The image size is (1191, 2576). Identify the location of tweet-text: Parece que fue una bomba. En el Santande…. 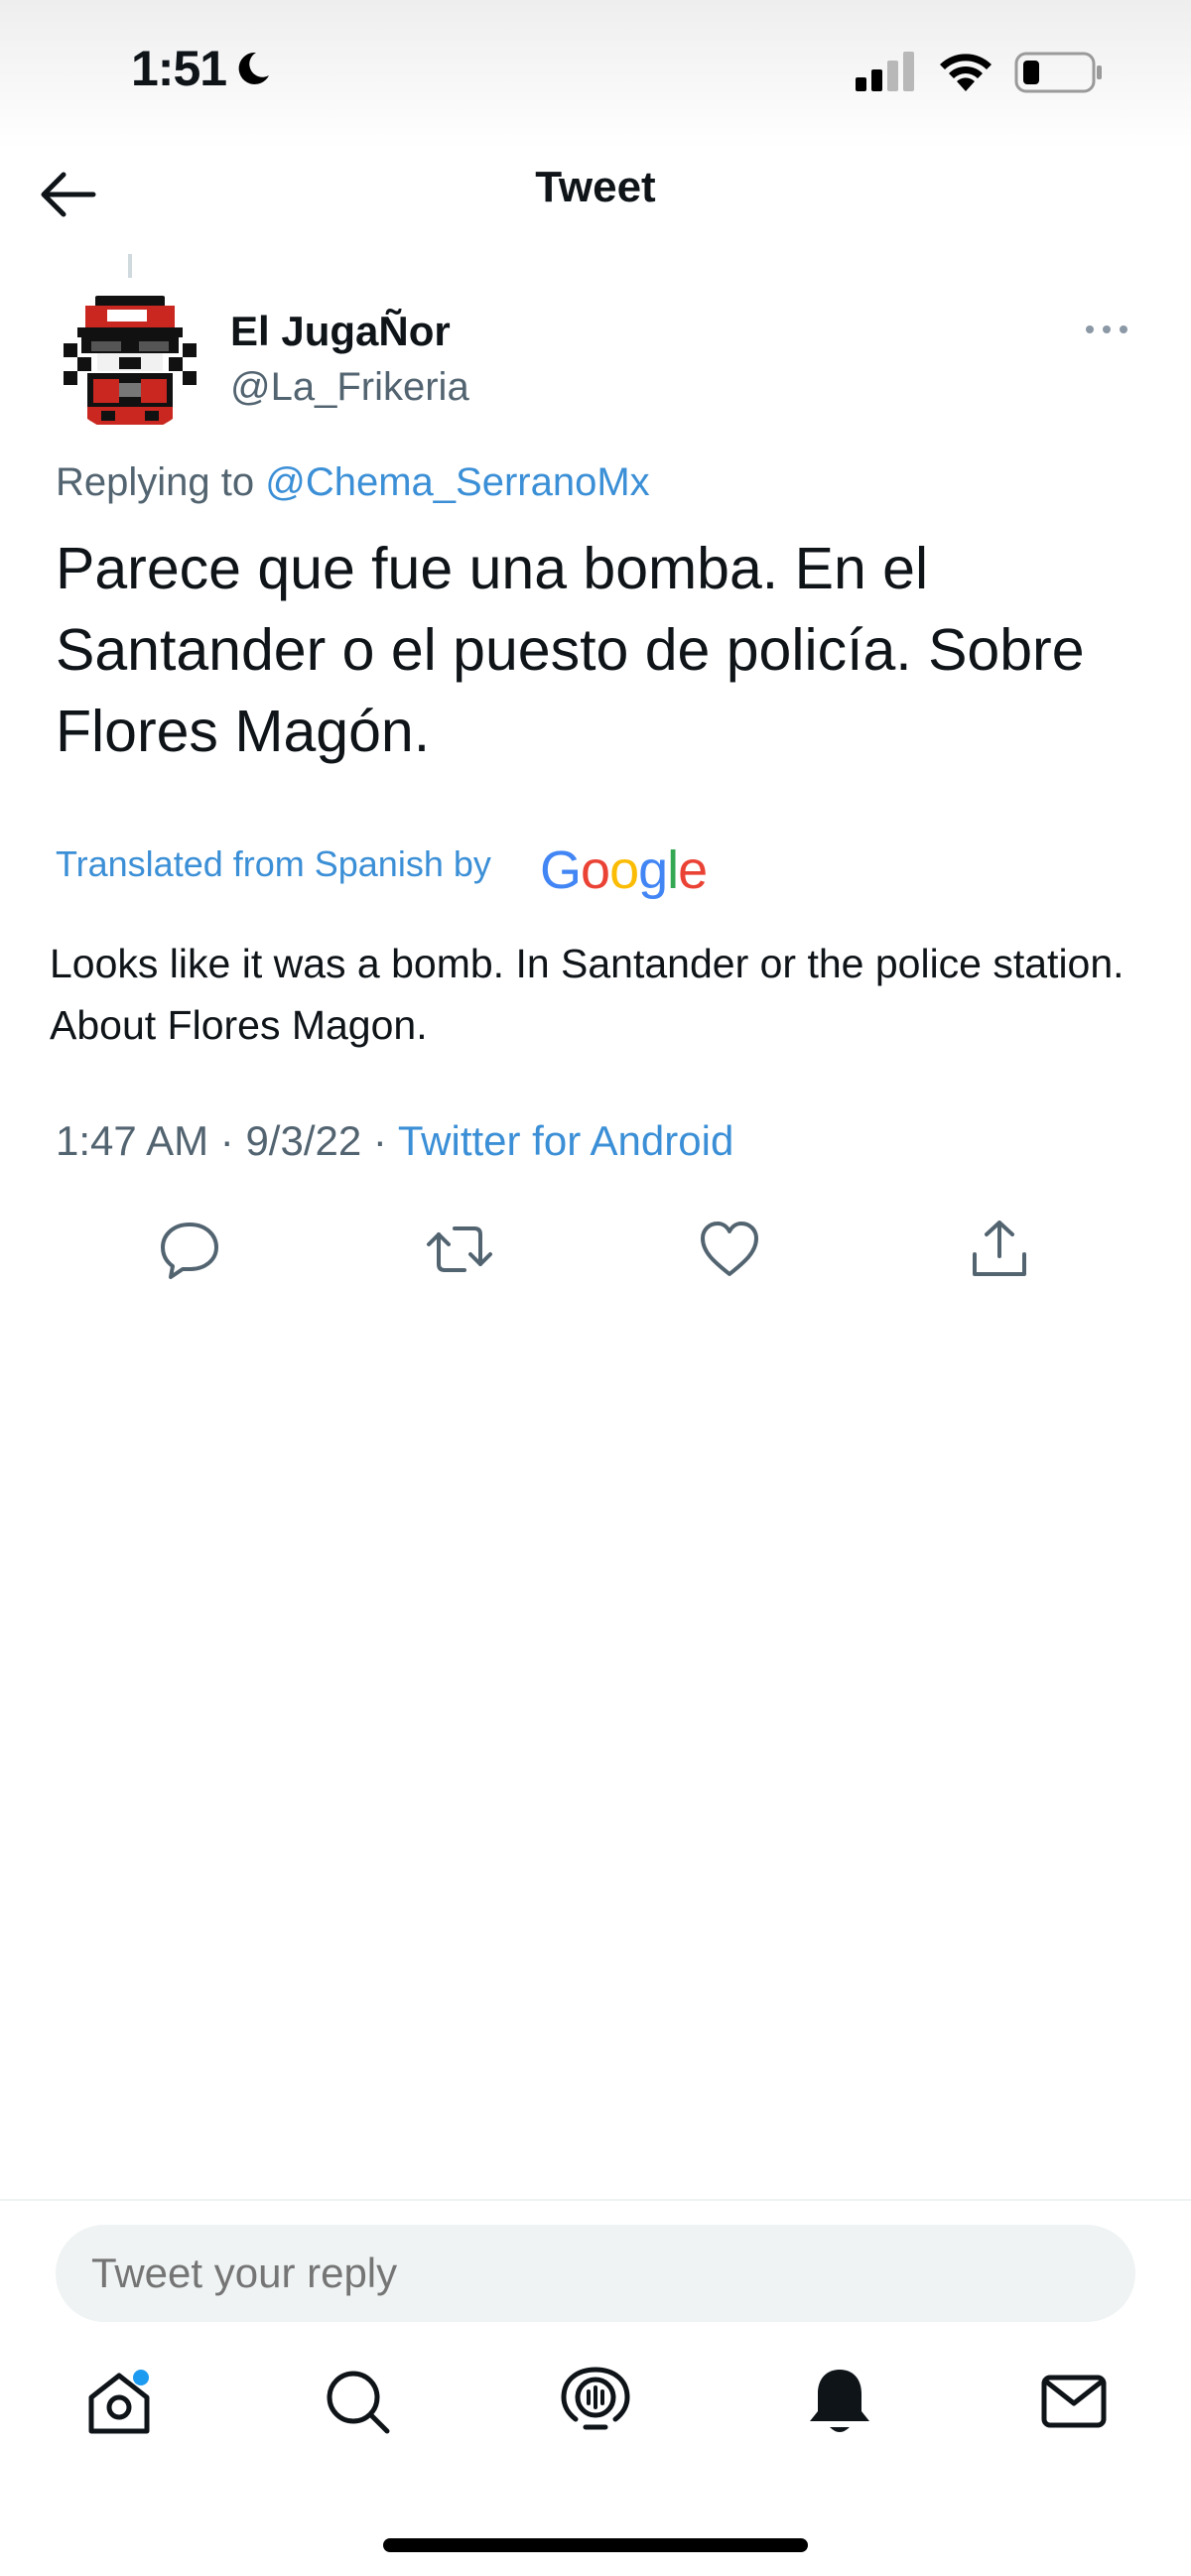
(570, 650).